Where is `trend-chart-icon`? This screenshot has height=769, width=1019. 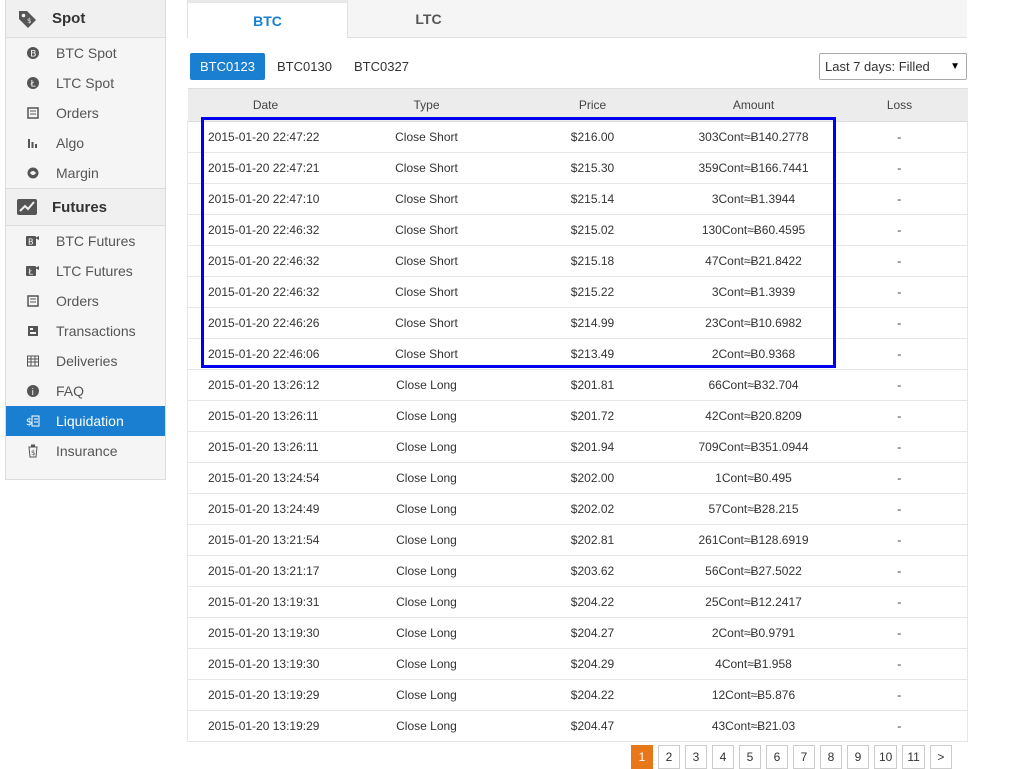
trend-chart-icon is located at coordinates (27, 207).